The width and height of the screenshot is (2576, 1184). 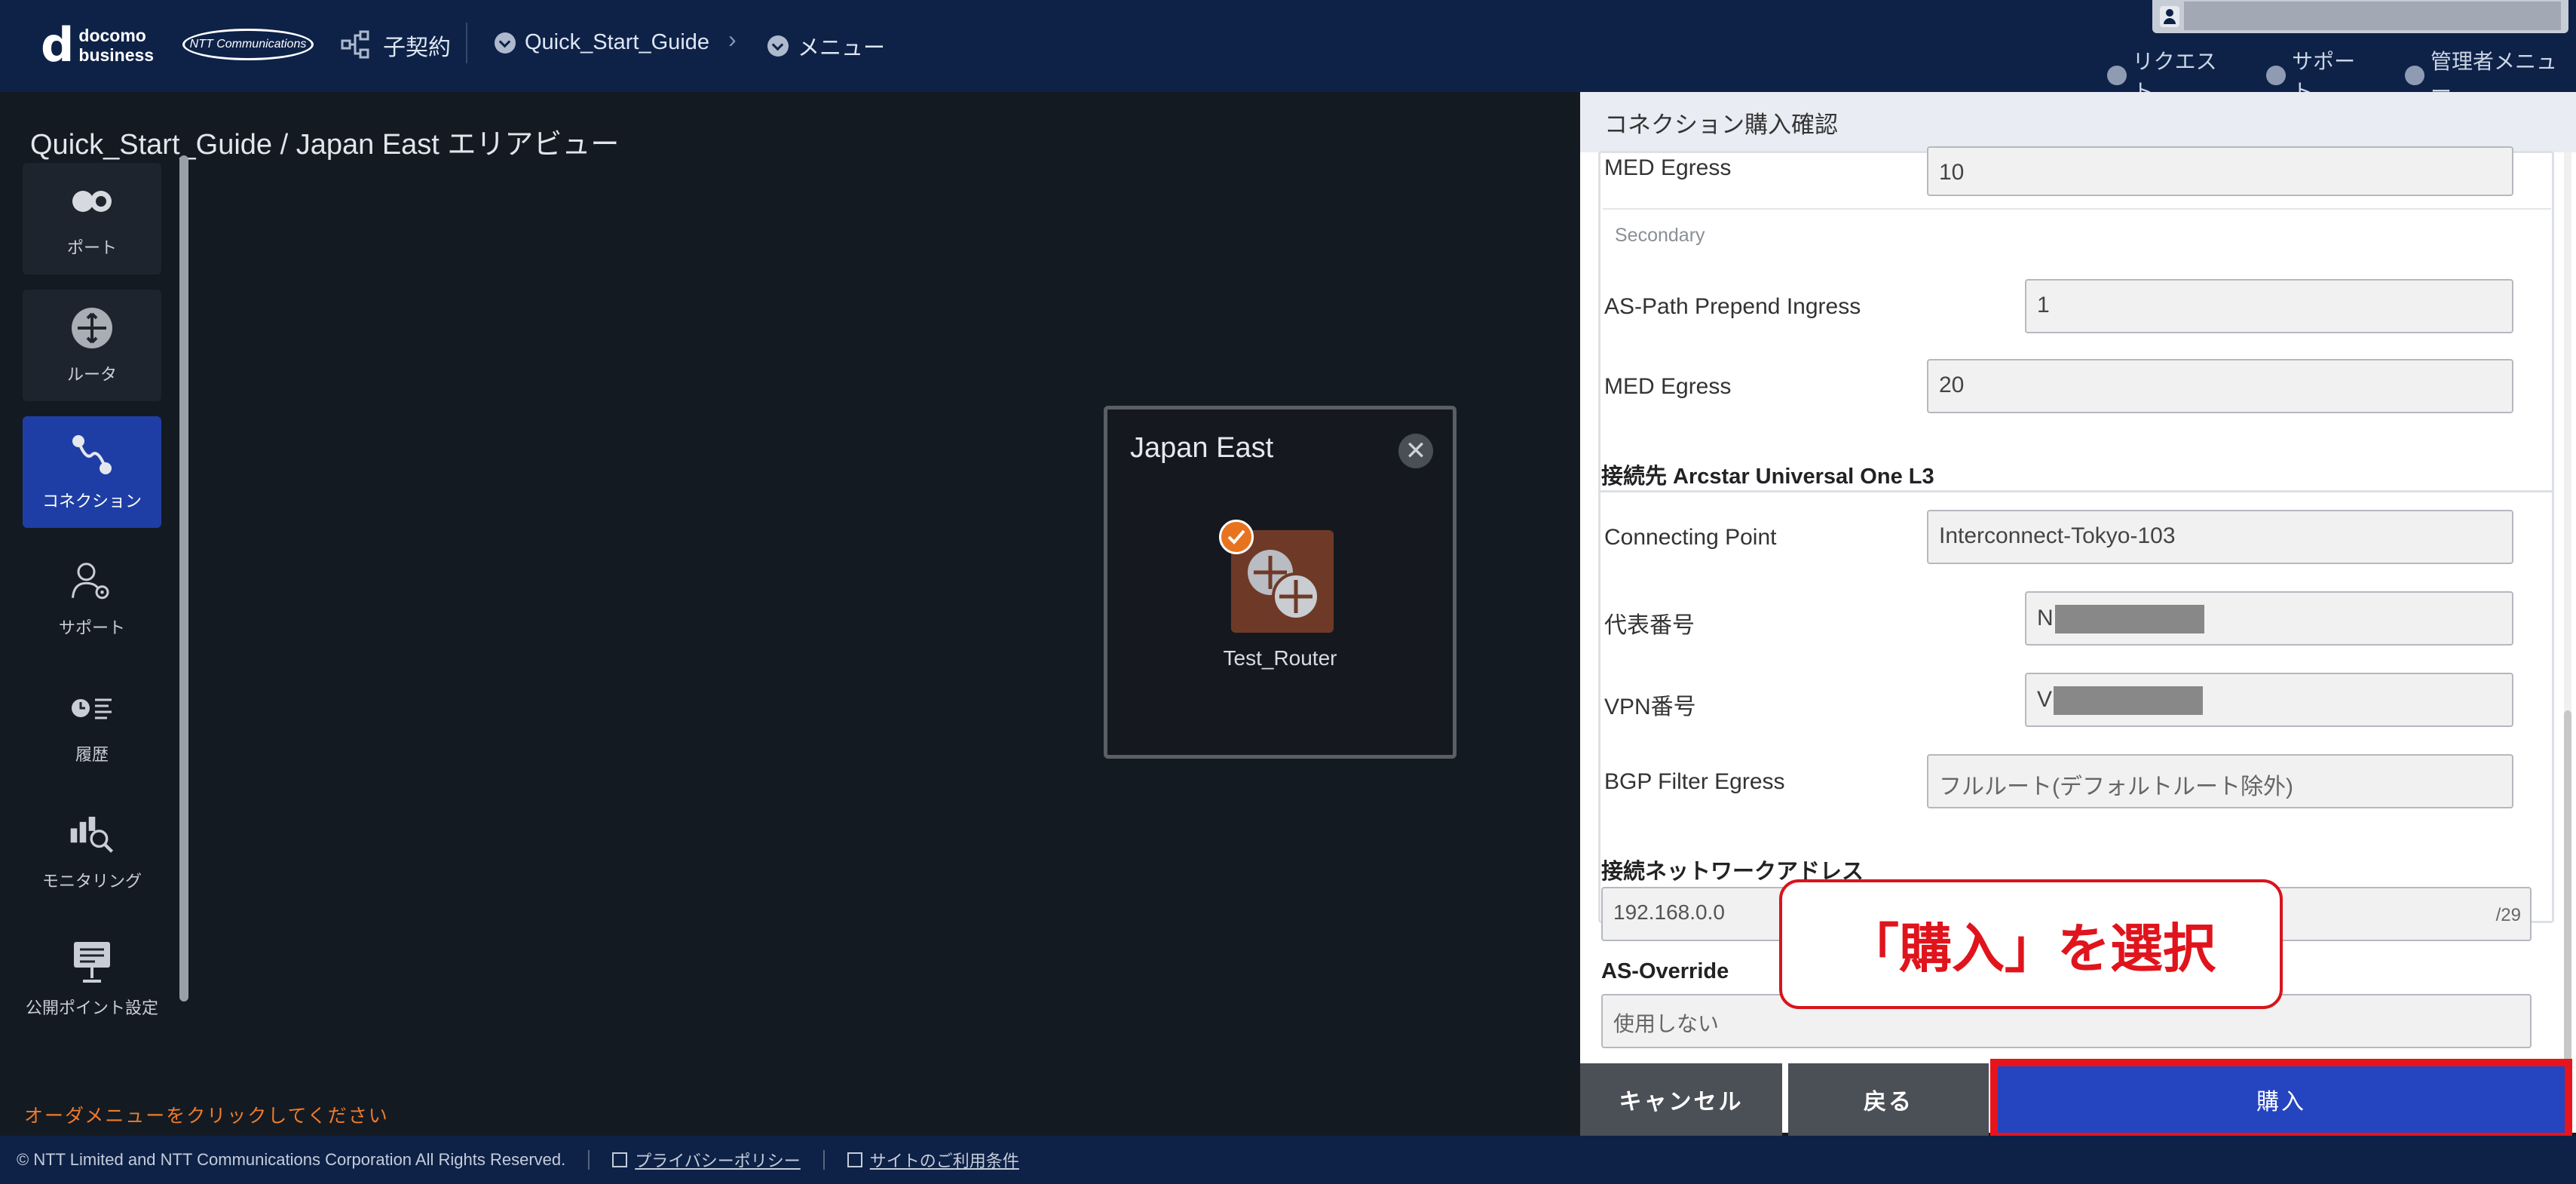 I want to click on contract-label: 子契約, so click(x=417, y=48).